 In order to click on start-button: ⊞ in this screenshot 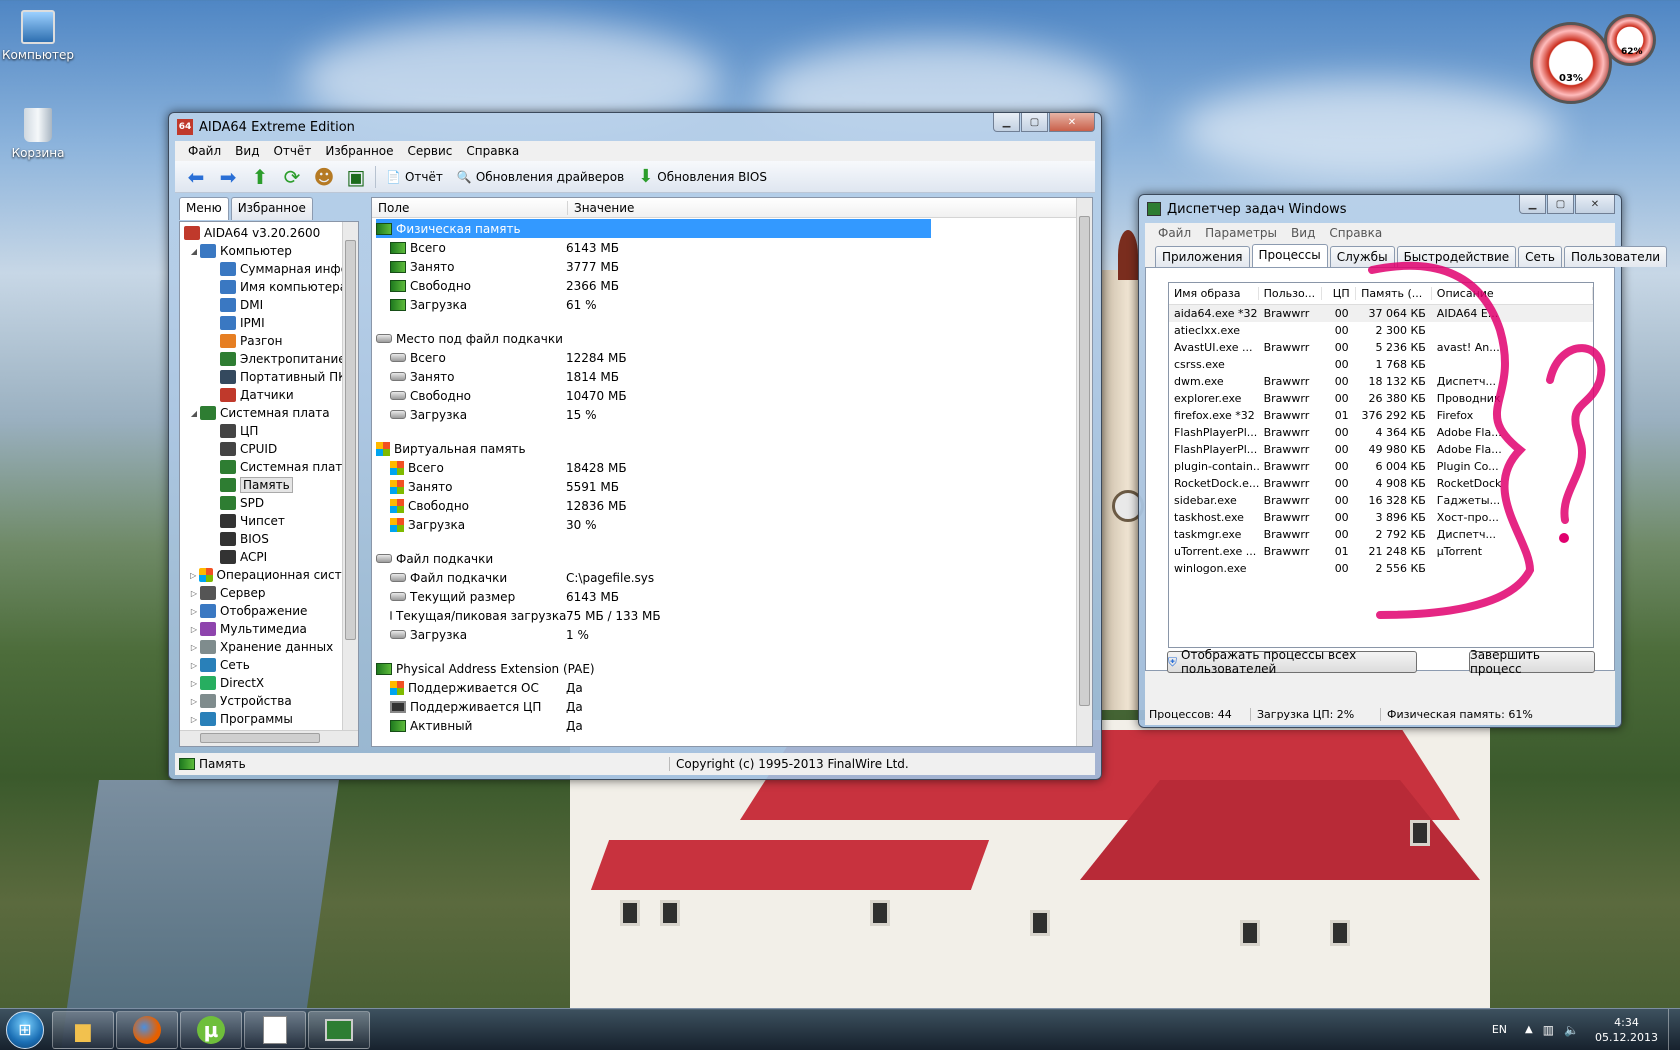, I will do `click(25, 1029)`.